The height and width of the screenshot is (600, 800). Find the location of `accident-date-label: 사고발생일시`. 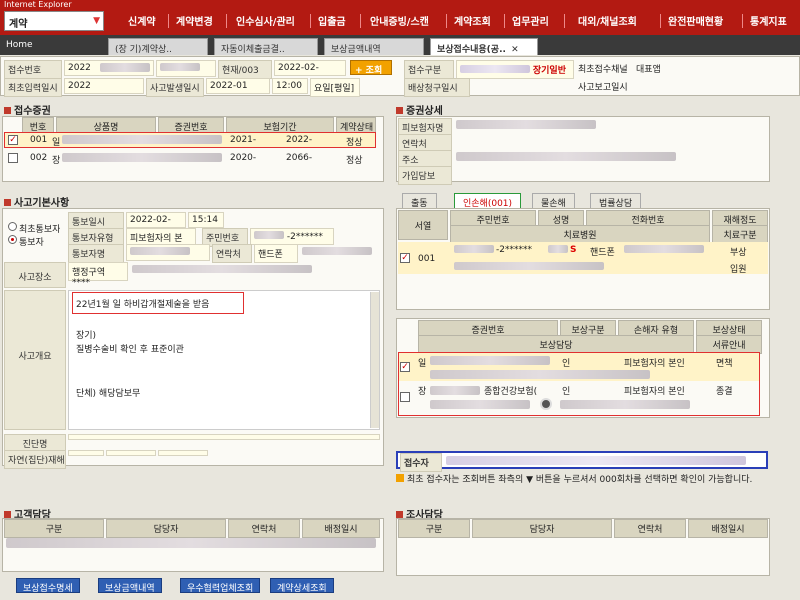

accident-date-label: 사고발생일시 is located at coordinates (175, 87).